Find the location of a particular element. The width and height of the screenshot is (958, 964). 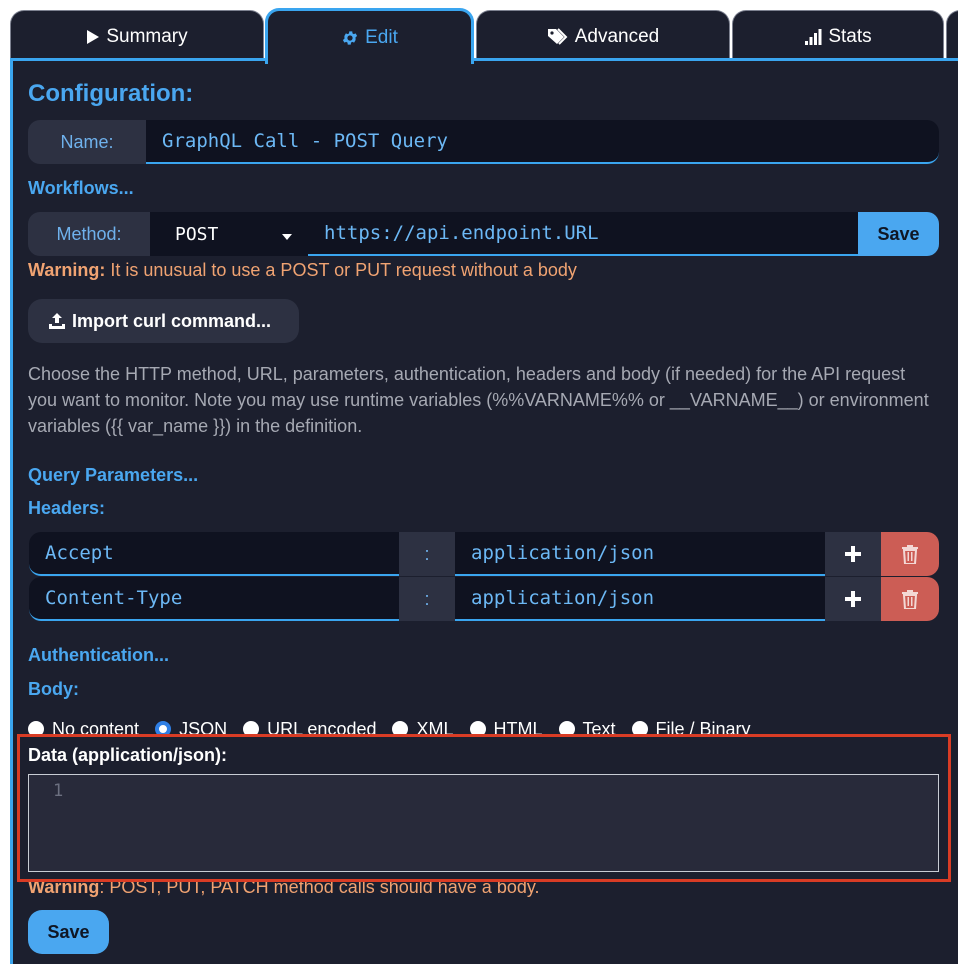

radio-no-content: No content is located at coordinates (84, 728).